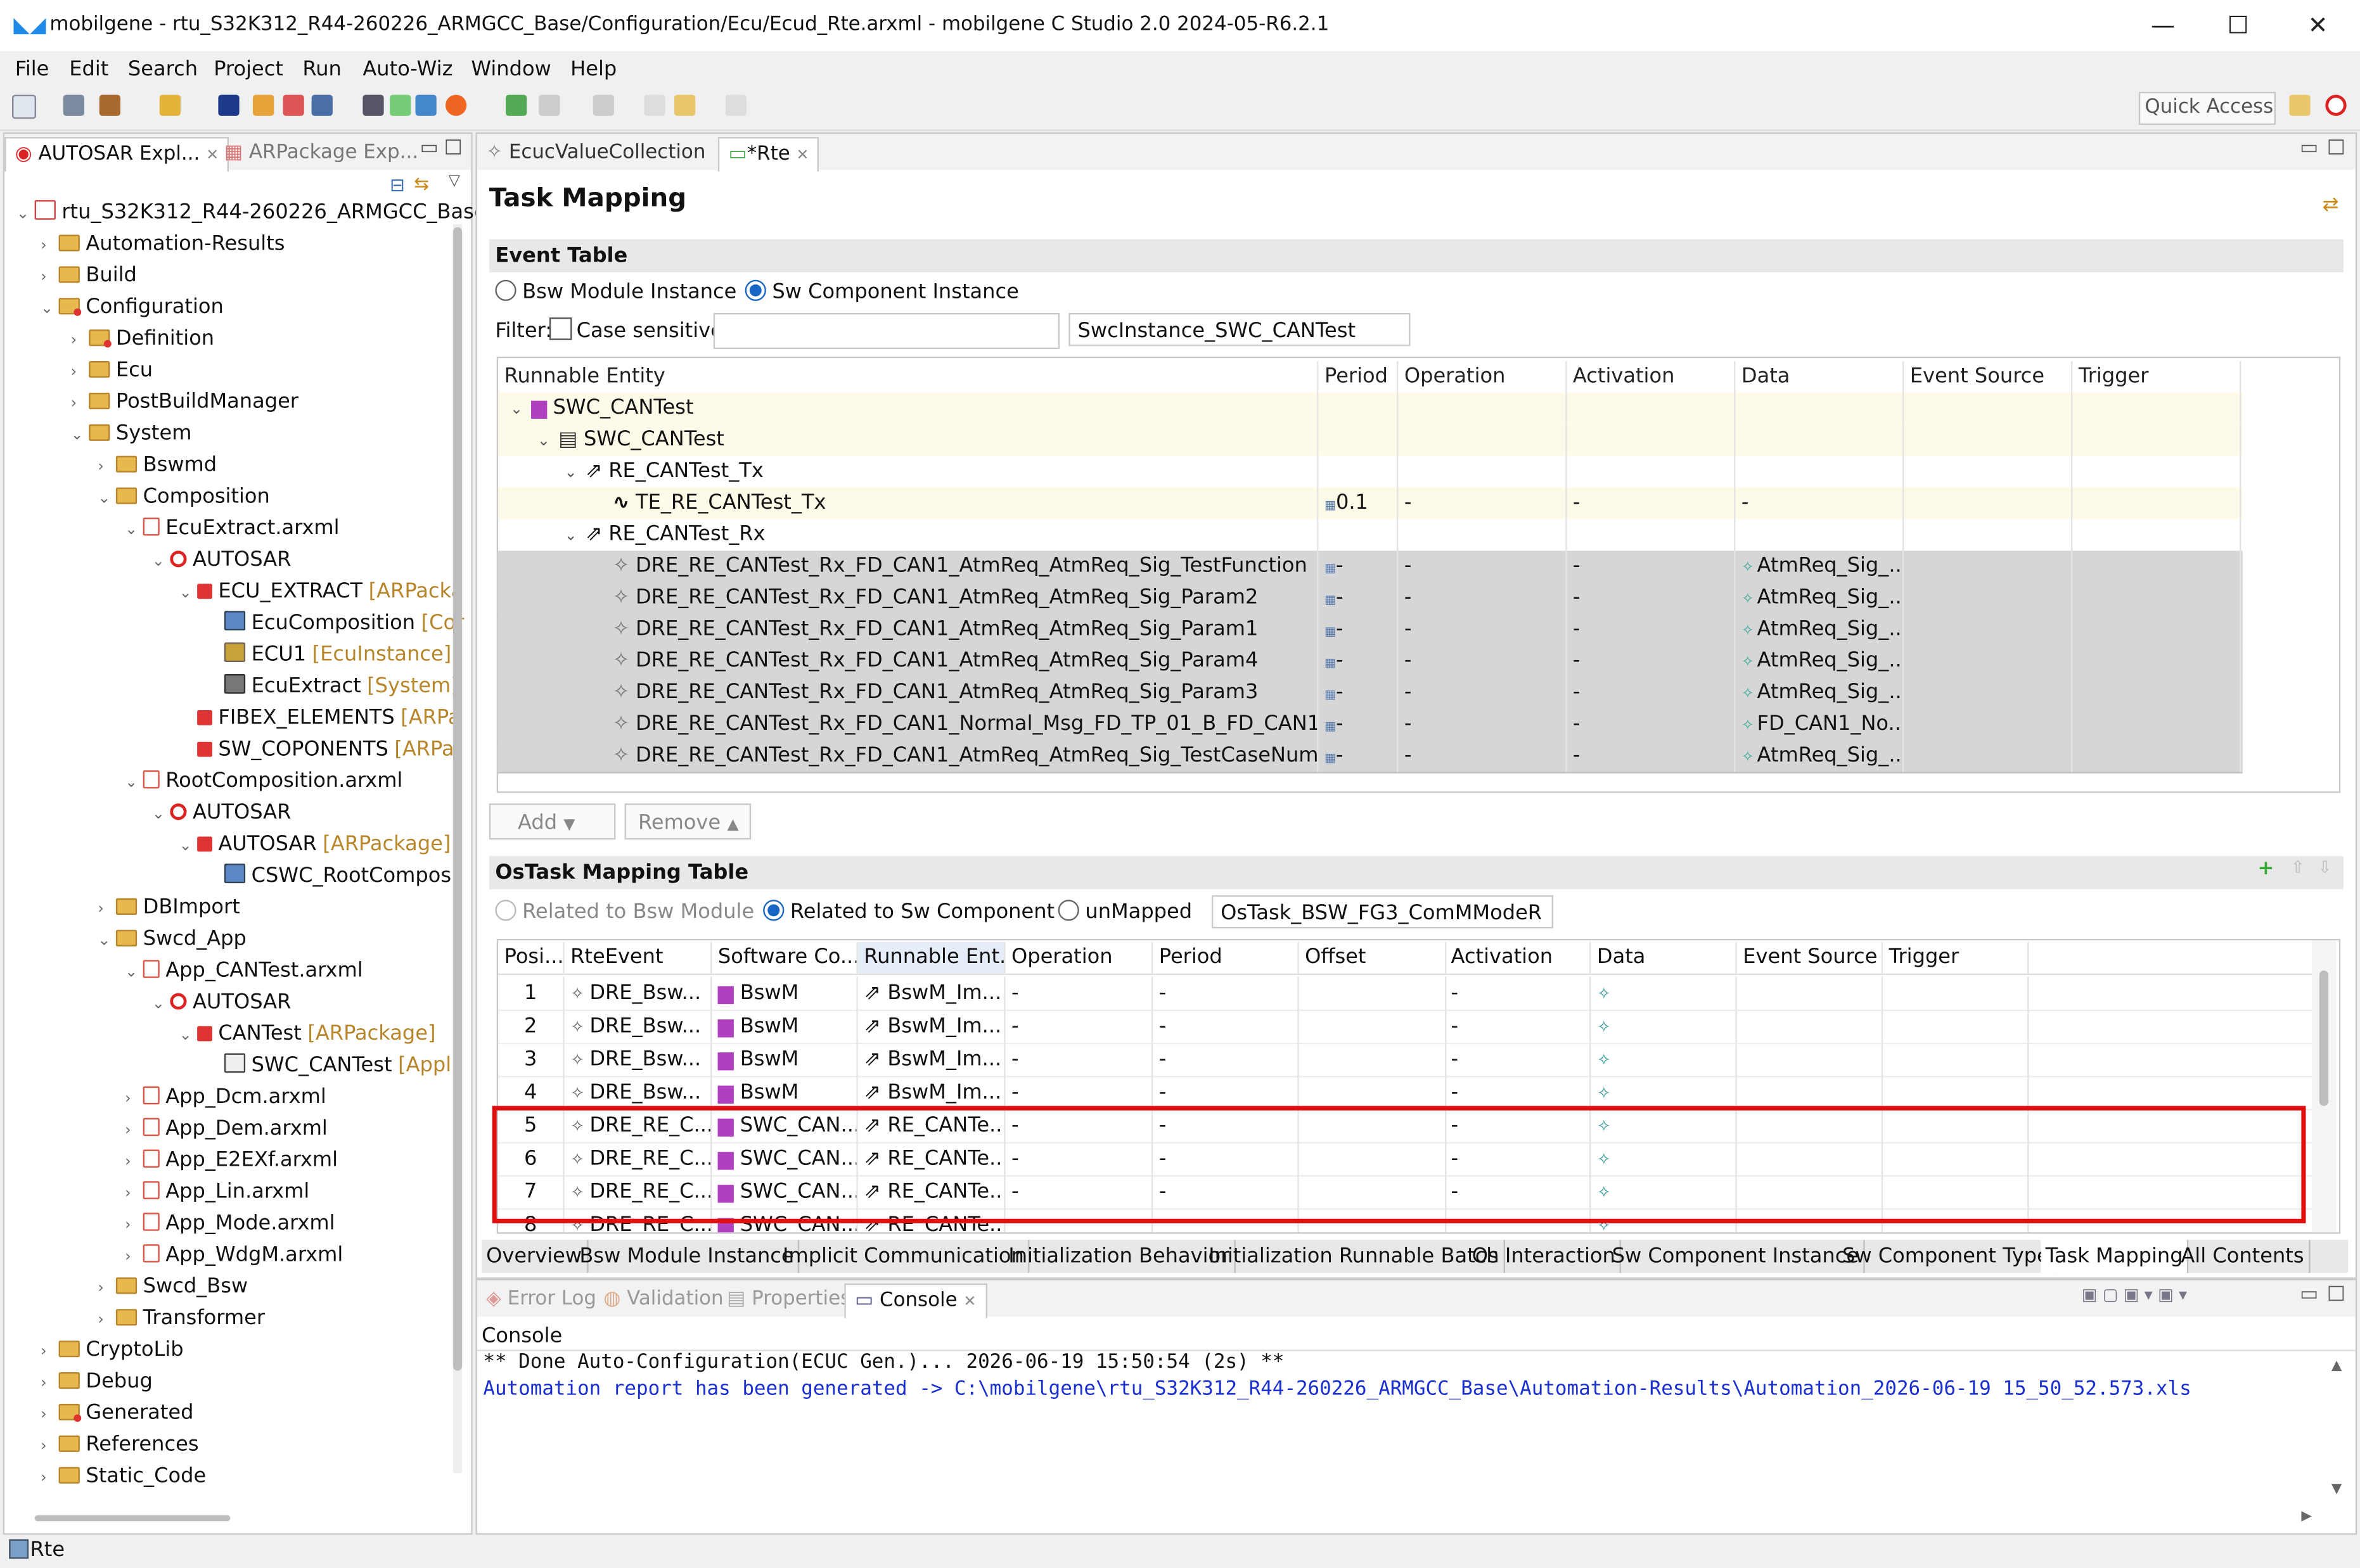 The height and width of the screenshot is (1568, 2360). I want to click on back-arrow-icon, so click(685, 105).